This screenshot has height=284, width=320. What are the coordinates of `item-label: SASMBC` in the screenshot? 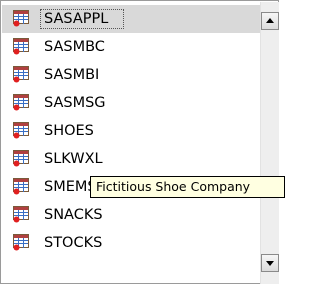 It's located at (74, 47).